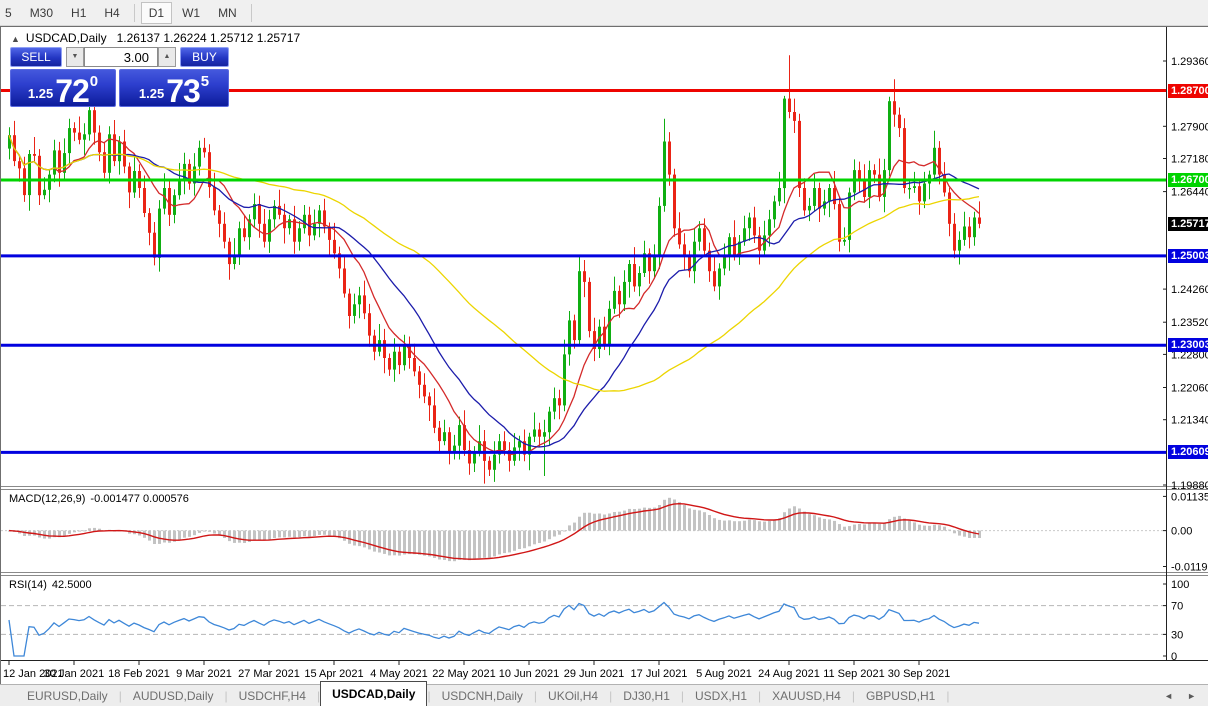 This screenshot has height=706, width=1208. What do you see at coordinates (10, 13) in the screenshot?
I see `timeframe-button-5: 5` at bounding box center [10, 13].